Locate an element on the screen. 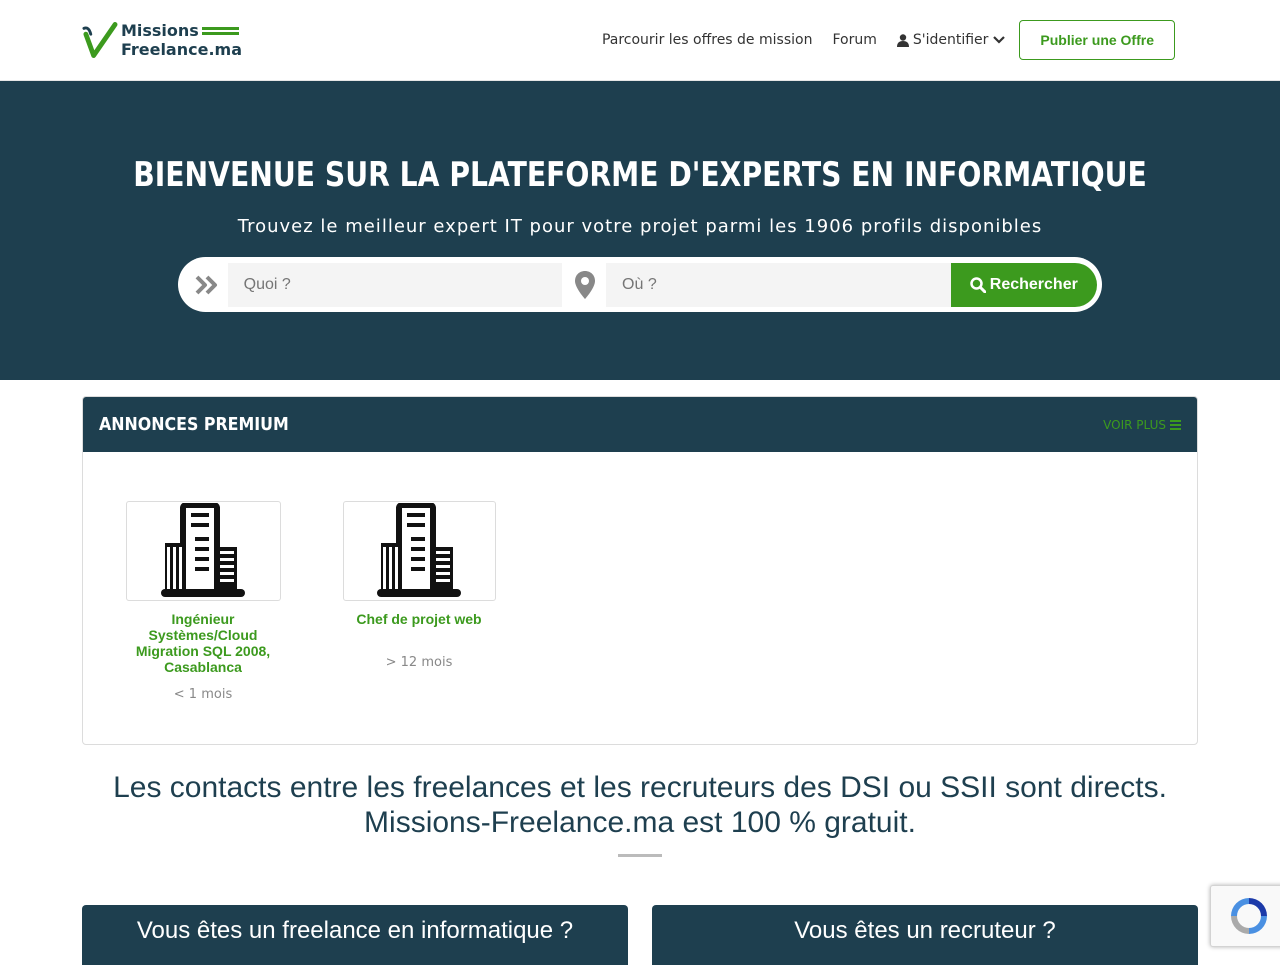 The height and width of the screenshot is (965, 1280). search-button: Rechercher is located at coordinates (1023, 284).